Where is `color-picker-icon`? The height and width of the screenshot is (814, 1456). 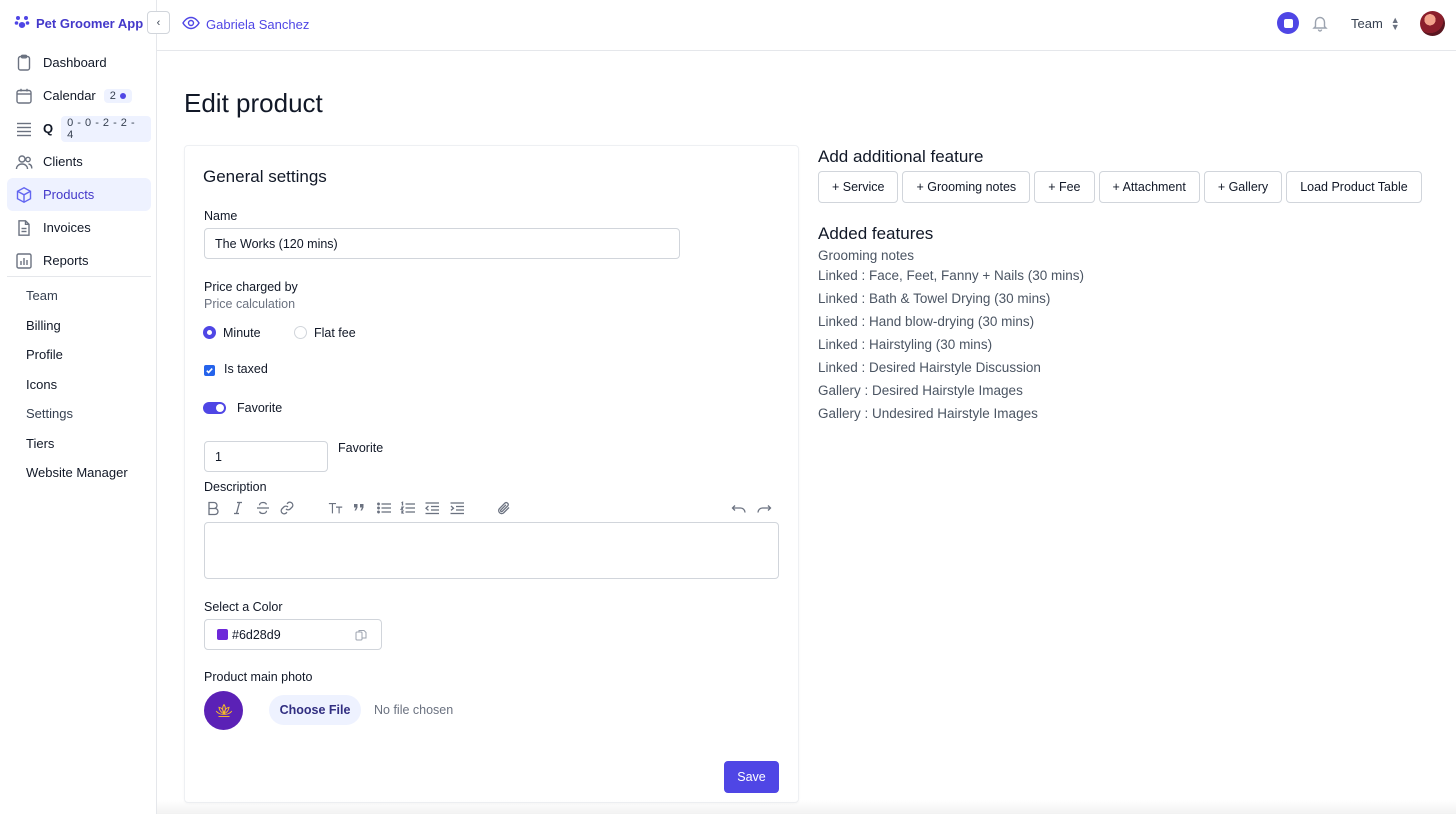 color-picker-icon is located at coordinates (361, 635).